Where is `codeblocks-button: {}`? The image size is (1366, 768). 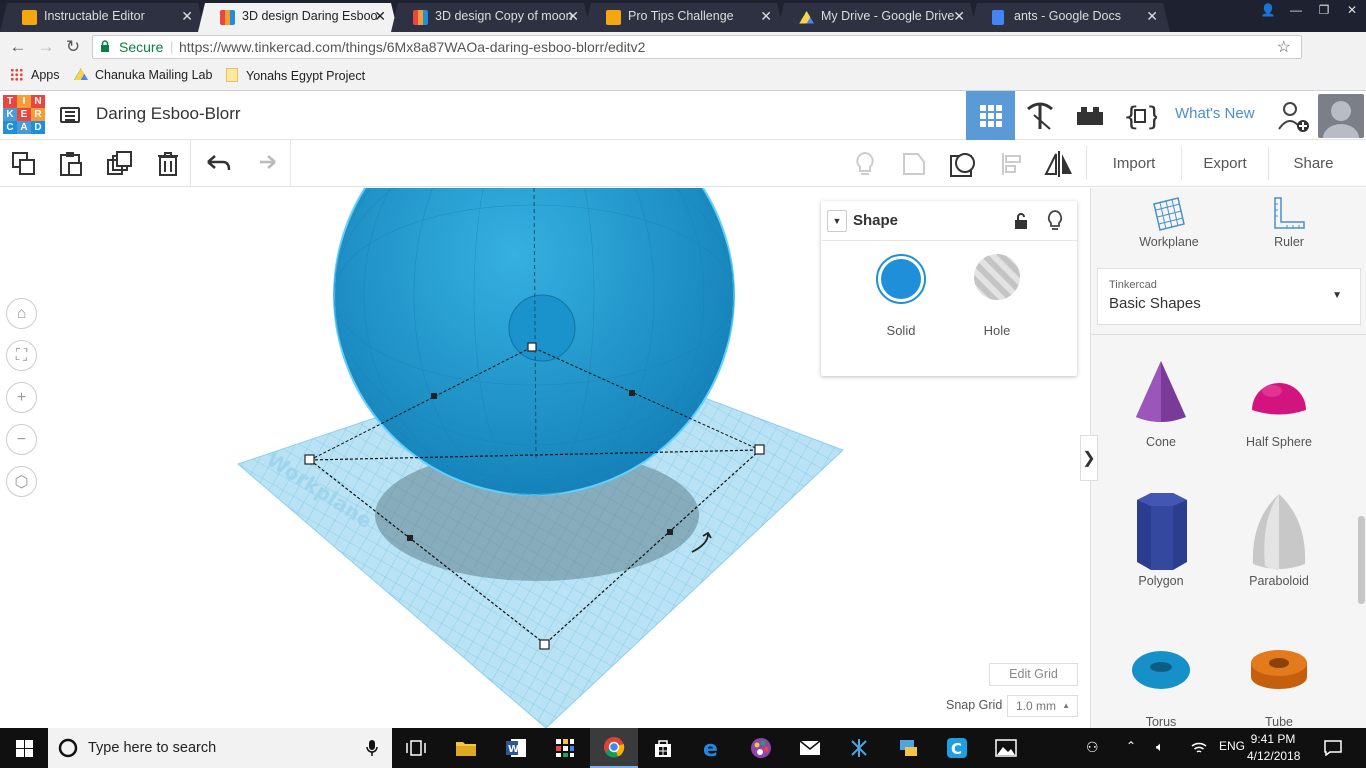
codeblocks-button: {} is located at coordinates (1139, 115).